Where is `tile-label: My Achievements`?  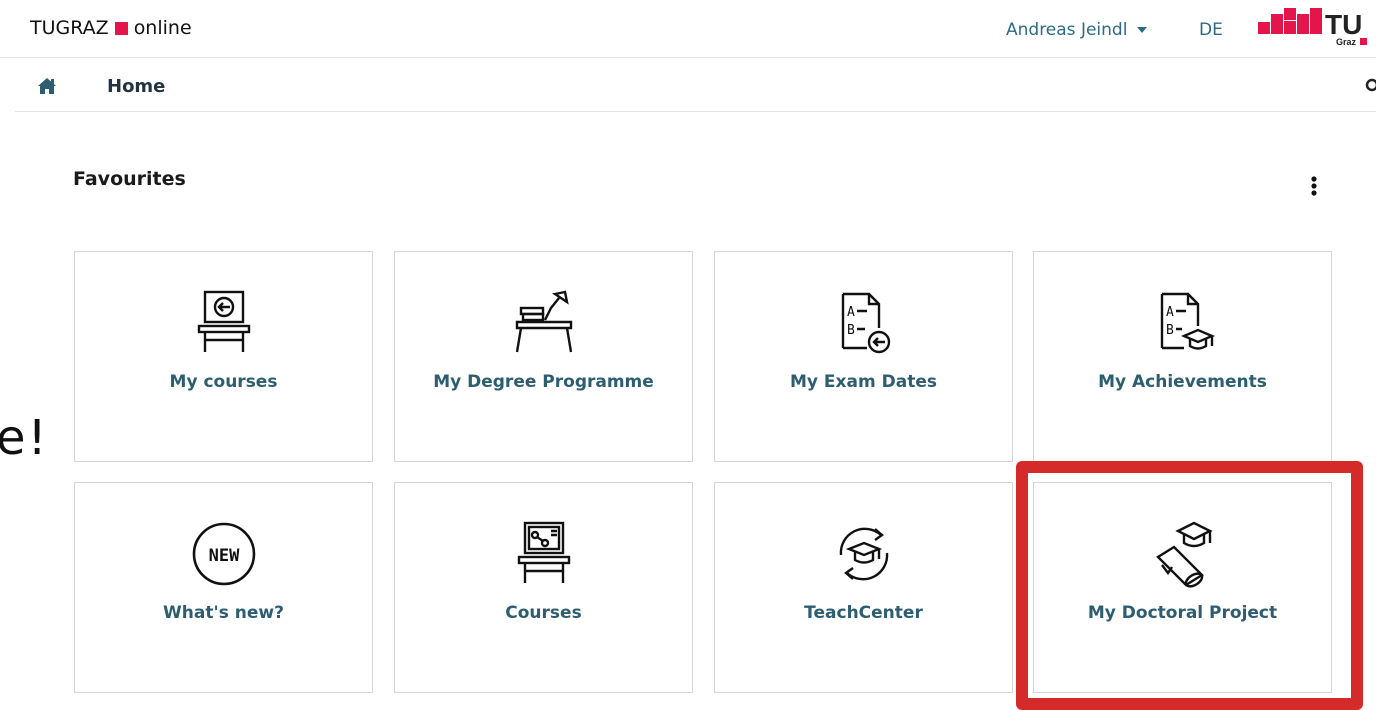 tile-label: My Achievements is located at coordinates (1182, 382).